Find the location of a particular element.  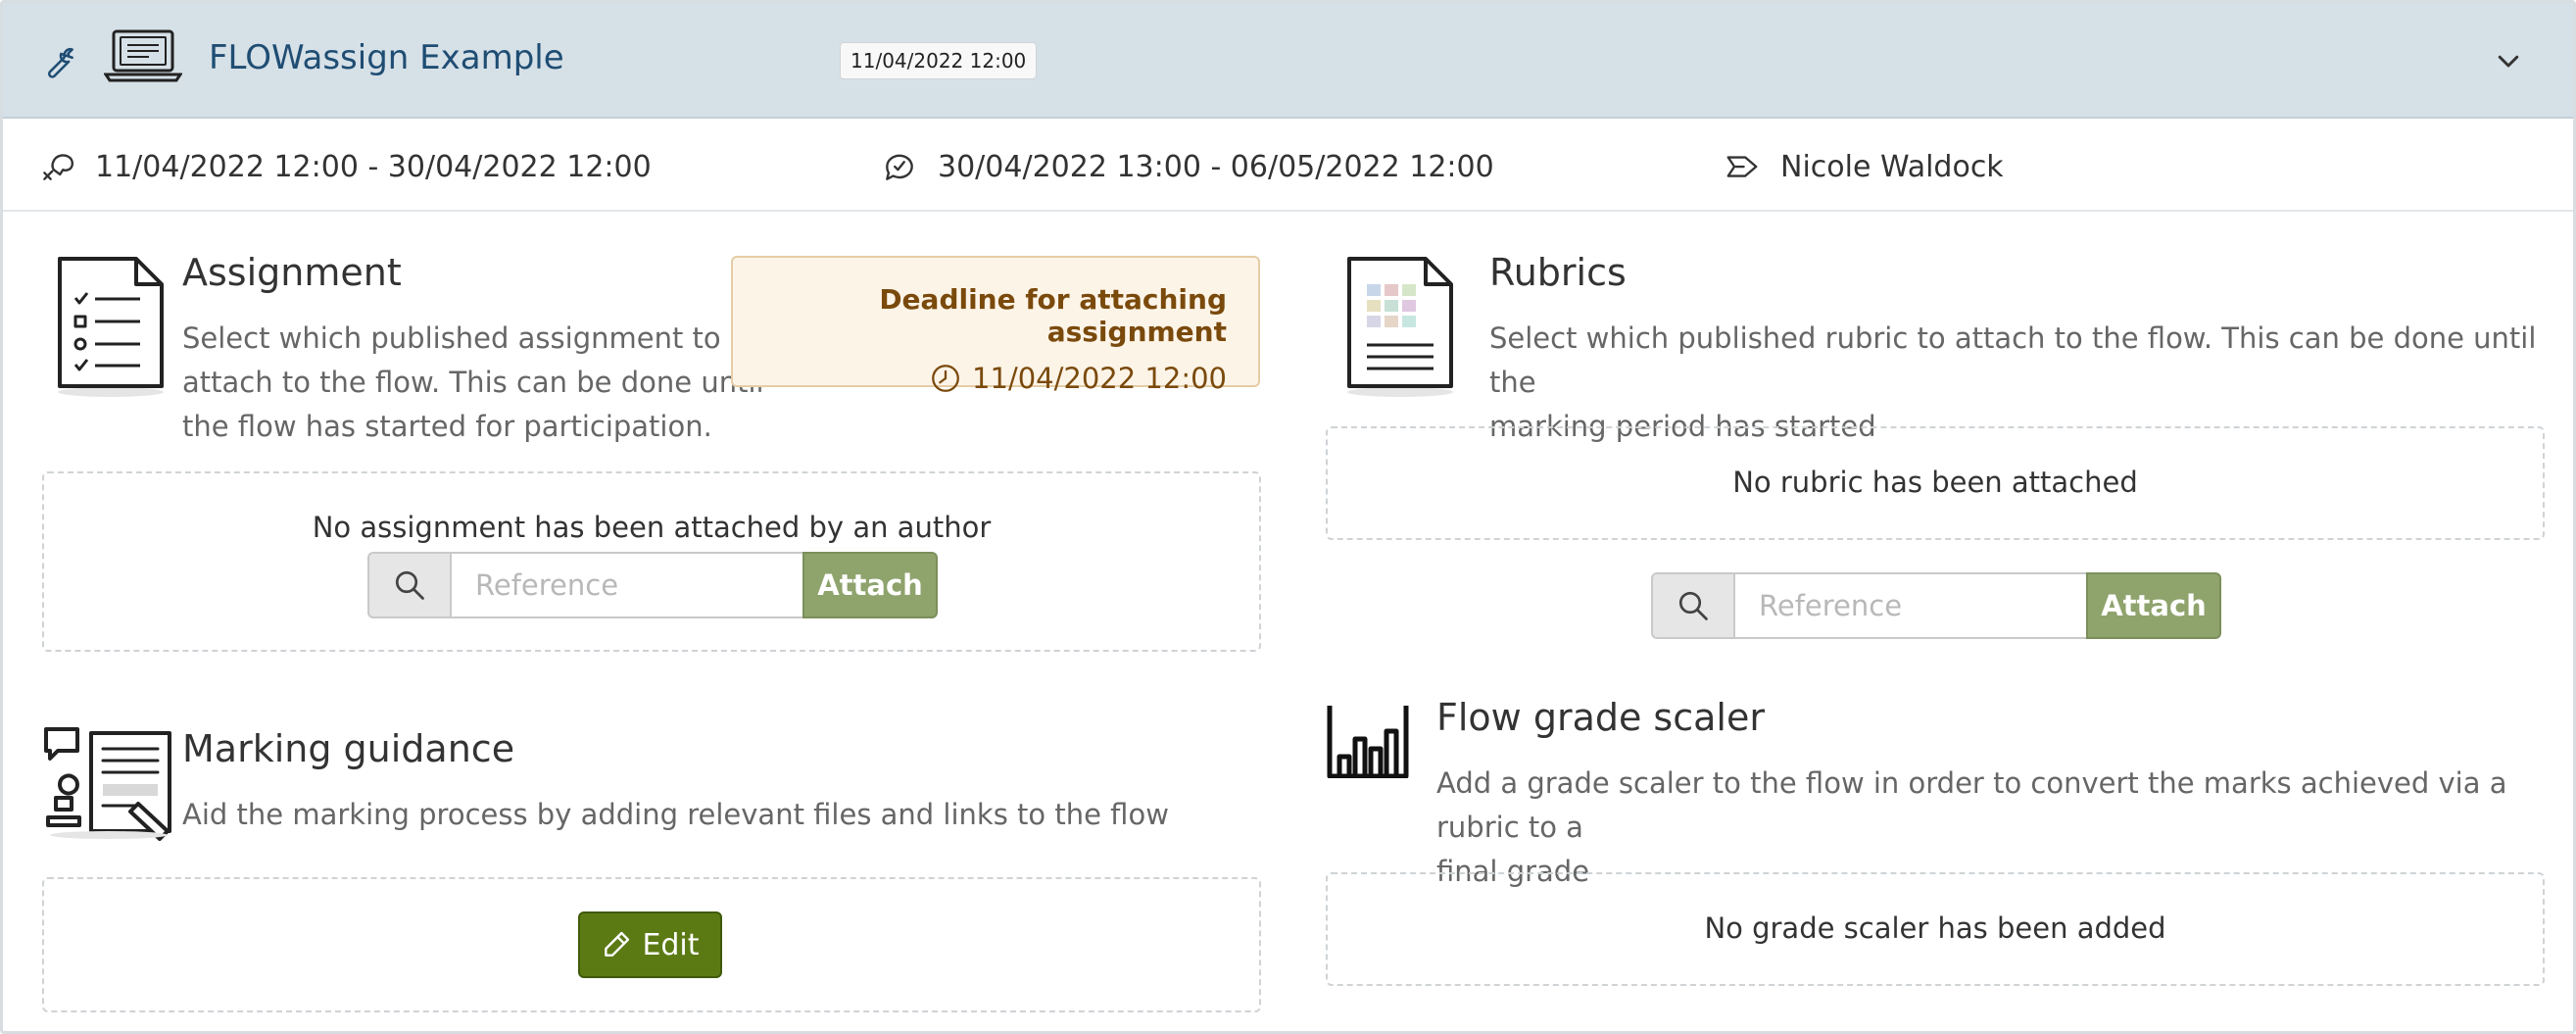

assignment-title: Assignment is located at coordinates (292, 272).